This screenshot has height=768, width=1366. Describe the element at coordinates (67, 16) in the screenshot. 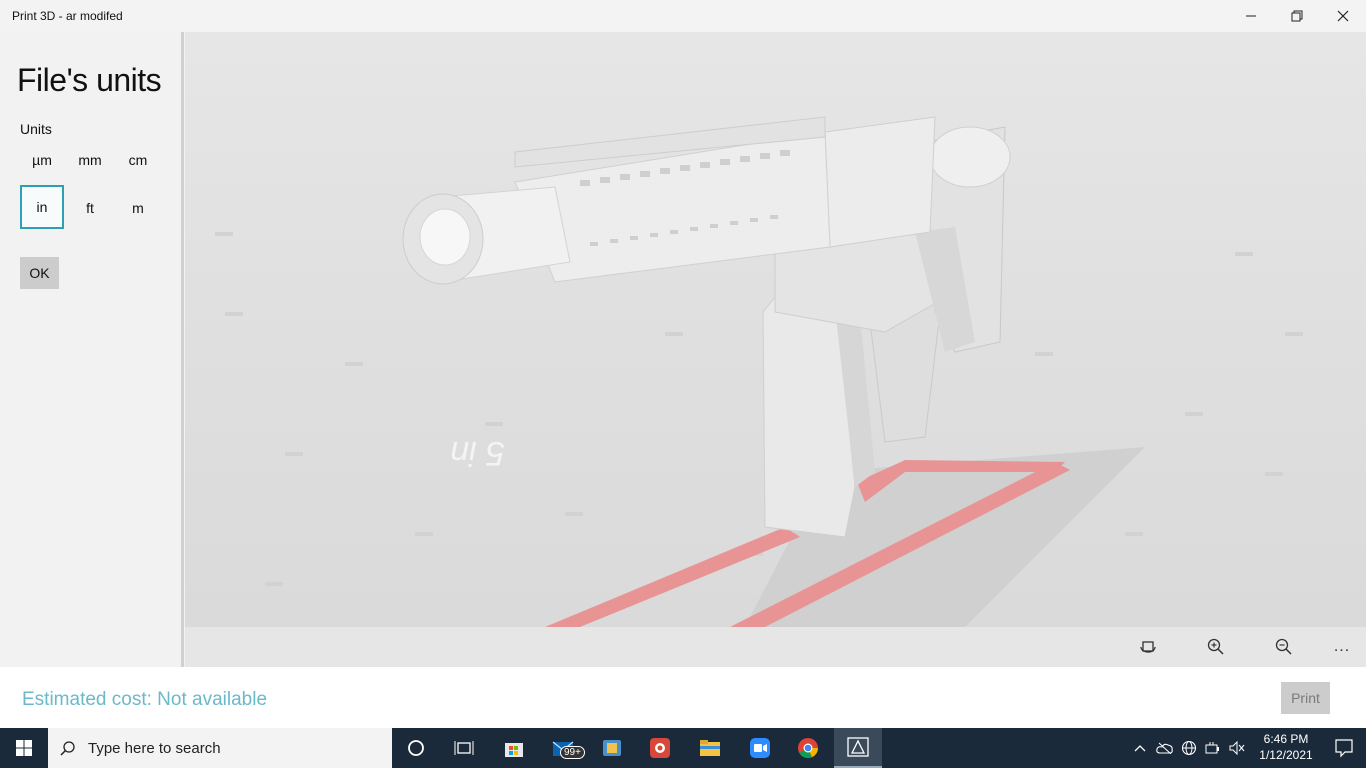

I see `window-title: Print 3D - ar modifed` at that location.